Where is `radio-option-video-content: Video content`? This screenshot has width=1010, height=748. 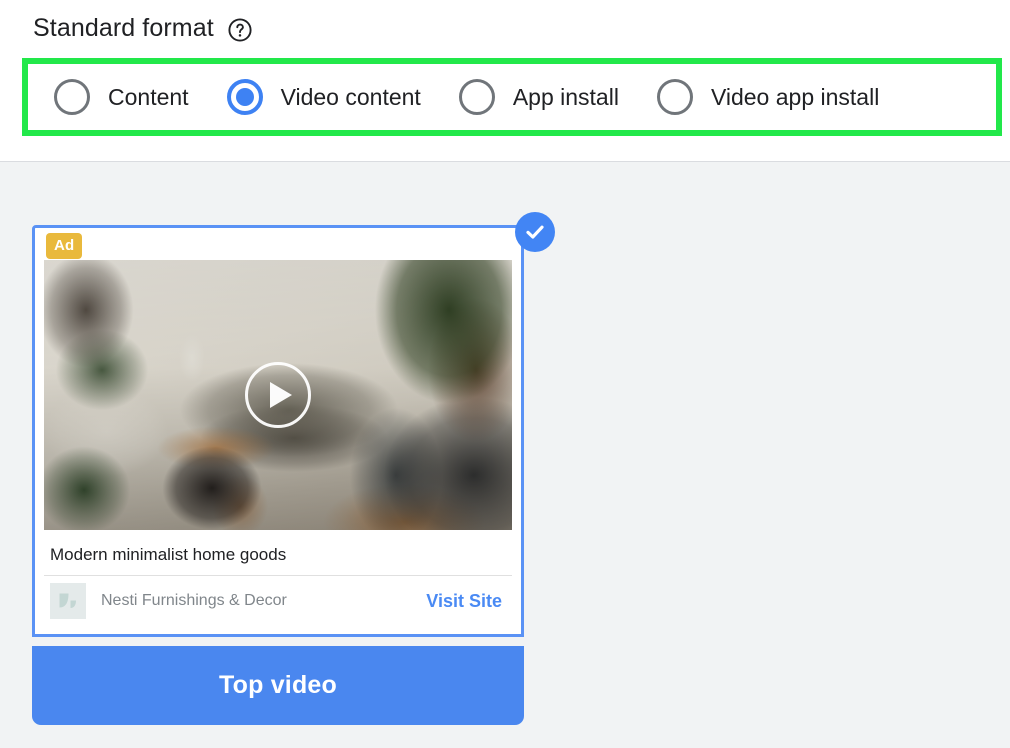 radio-option-video-content: Video content is located at coordinates (323, 97).